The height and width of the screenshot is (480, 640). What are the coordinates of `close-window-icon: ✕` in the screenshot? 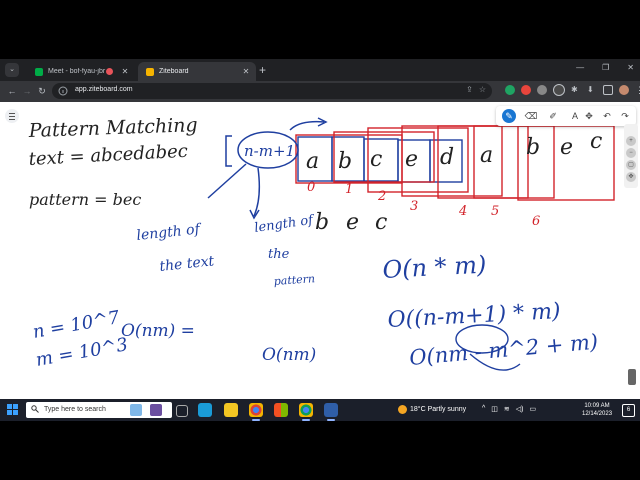 It's located at (630, 67).